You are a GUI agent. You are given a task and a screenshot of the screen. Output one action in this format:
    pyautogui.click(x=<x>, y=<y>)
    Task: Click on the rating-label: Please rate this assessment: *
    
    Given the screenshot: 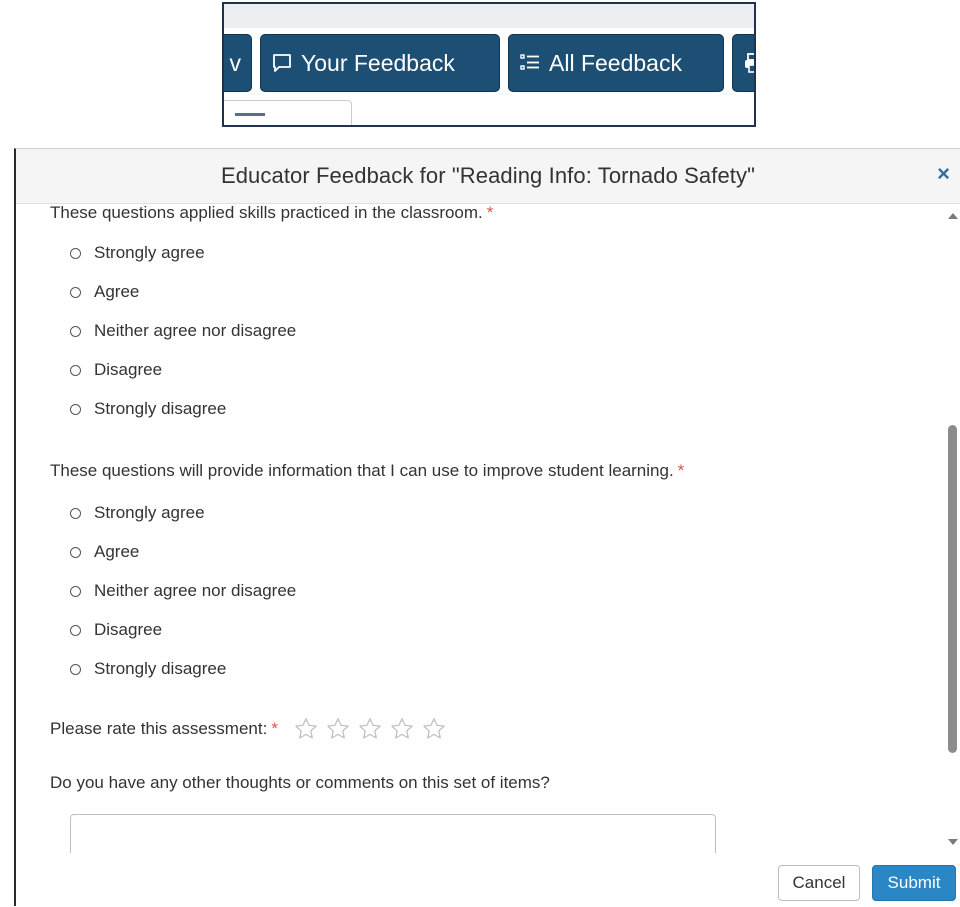 What is the action you would take?
    pyautogui.click(x=164, y=729)
    